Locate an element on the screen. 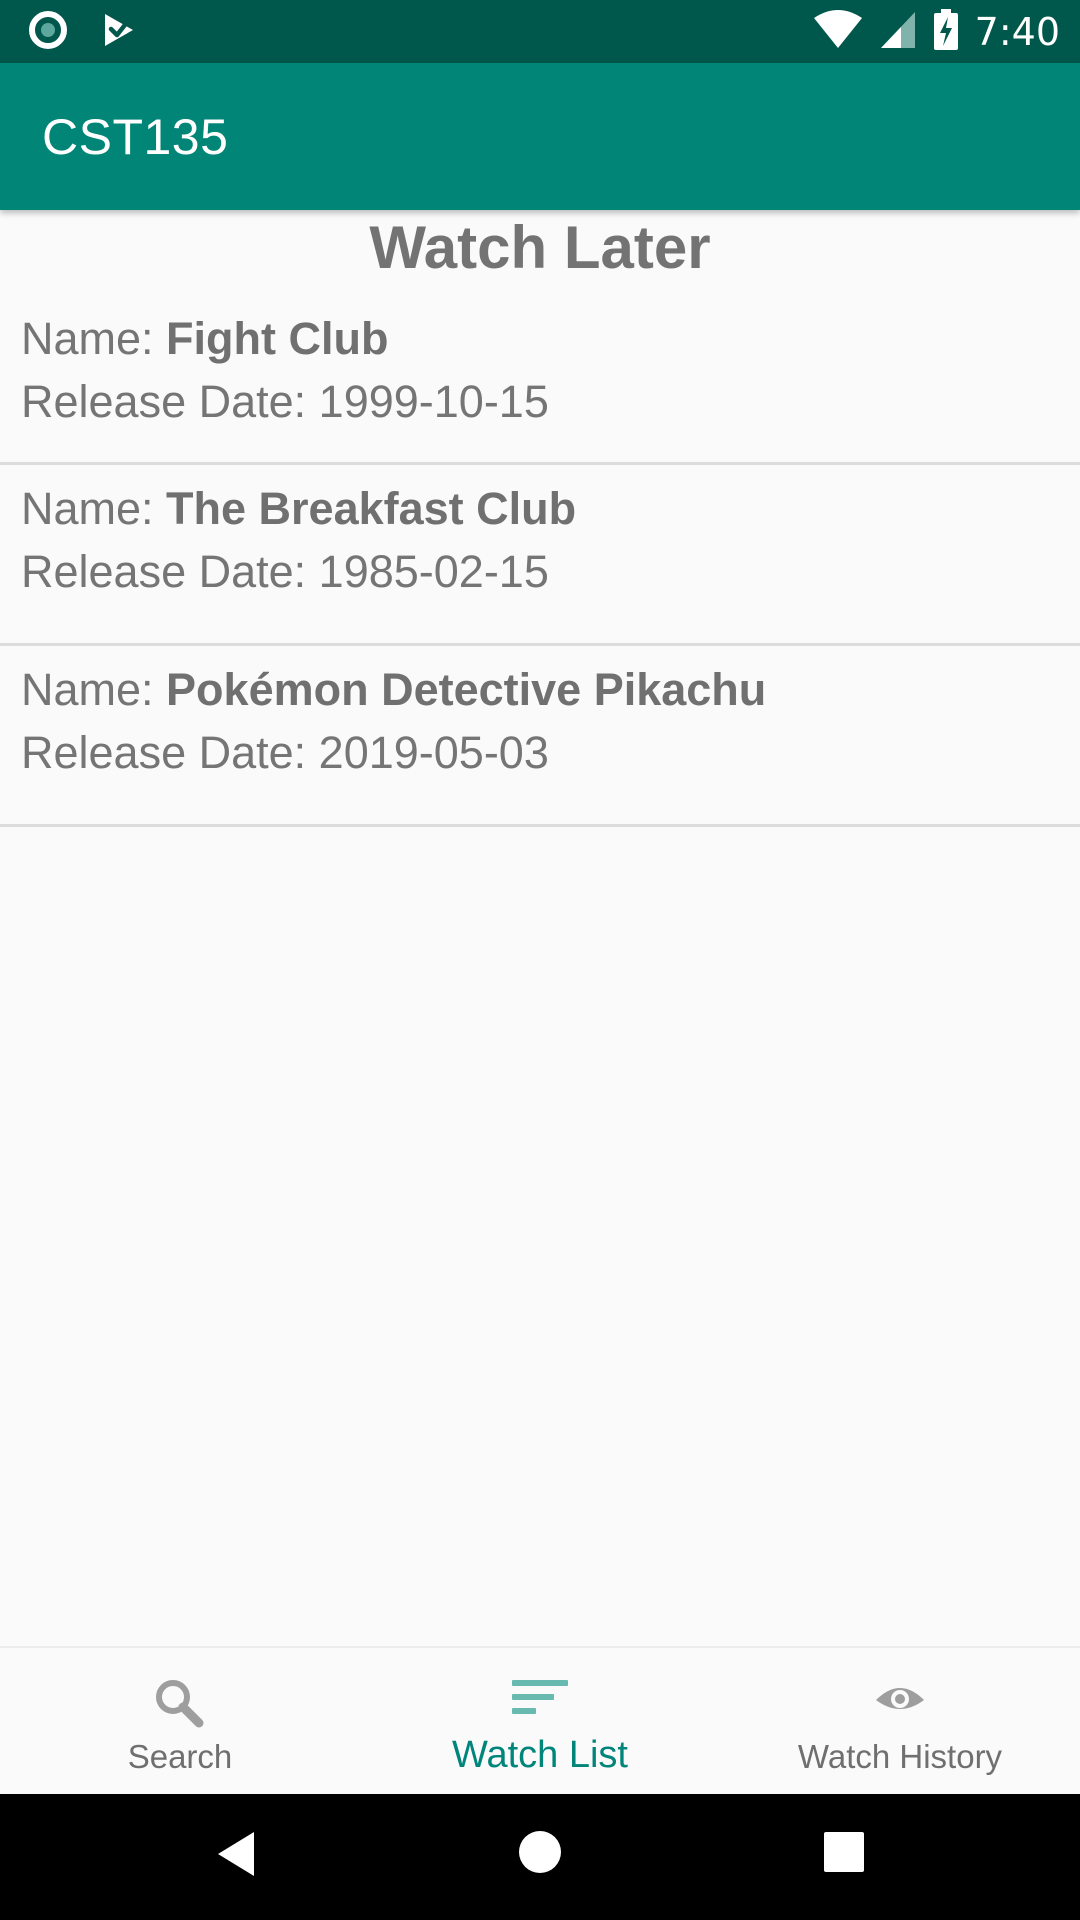 This screenshot has width=1080, height=1920. app-title: CST135 is located at coordinates (135, 137).